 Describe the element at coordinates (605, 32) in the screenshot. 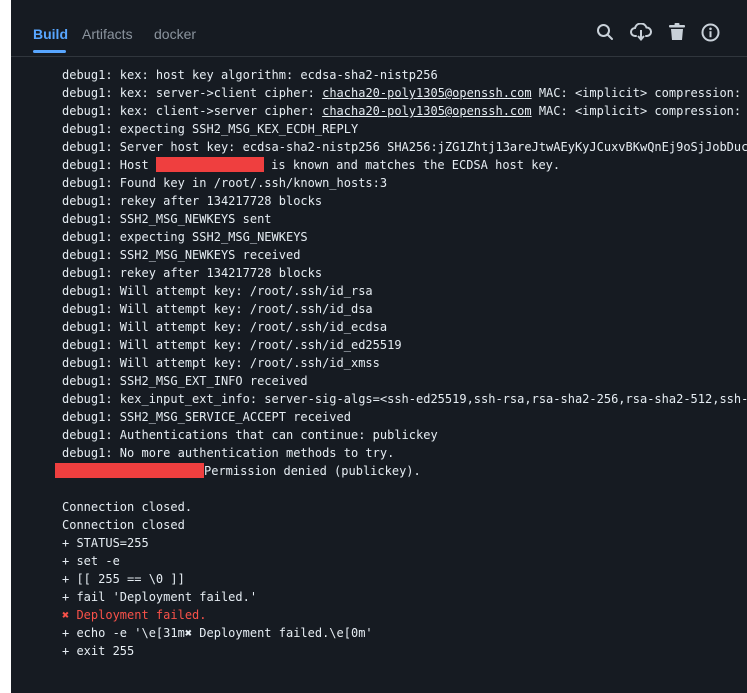

I see `search-icon` at that location.